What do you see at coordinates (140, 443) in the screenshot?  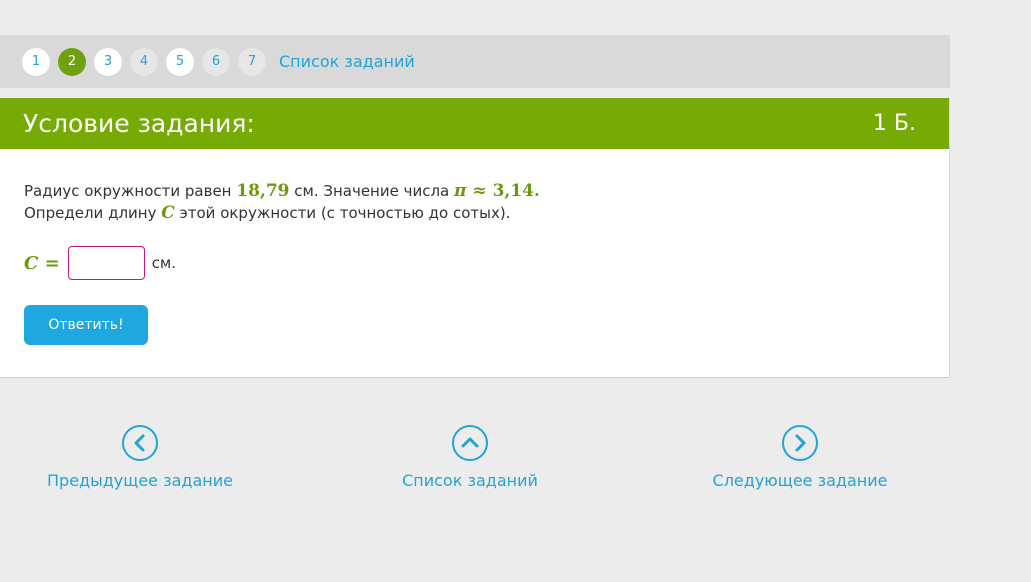 I see `chevron-left-icon` at bounding box center [140, 443].